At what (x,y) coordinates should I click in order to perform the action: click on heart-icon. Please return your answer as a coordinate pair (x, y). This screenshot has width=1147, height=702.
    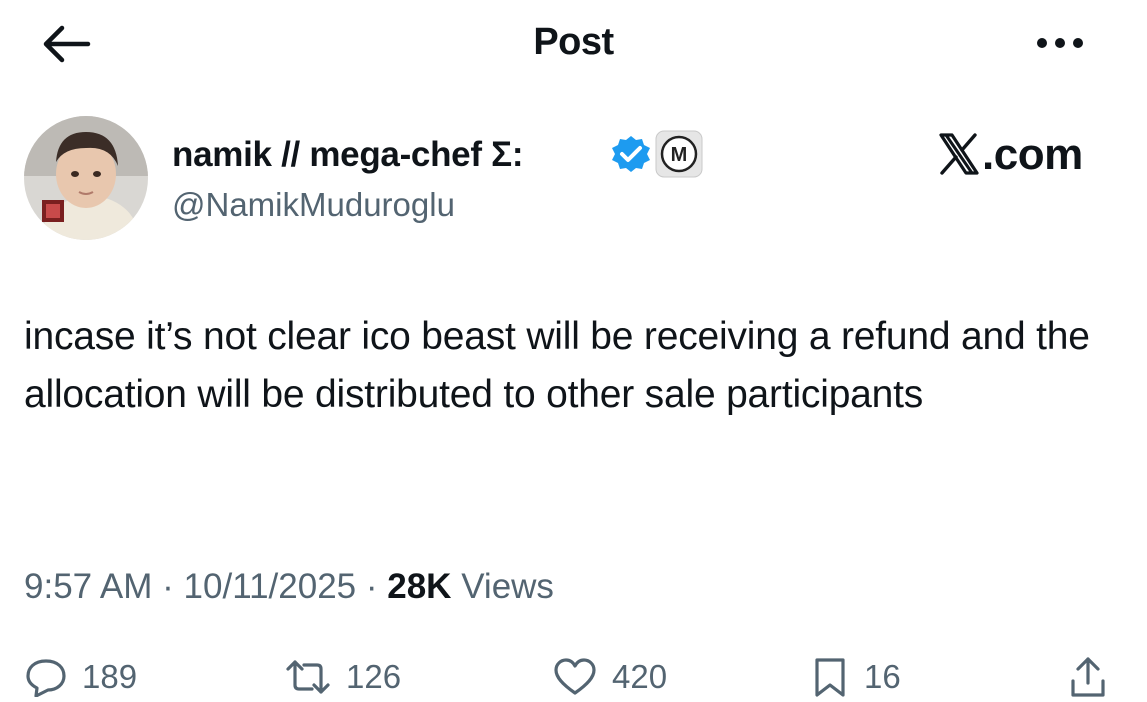
    Looking at the image, I should click on (575, 676).